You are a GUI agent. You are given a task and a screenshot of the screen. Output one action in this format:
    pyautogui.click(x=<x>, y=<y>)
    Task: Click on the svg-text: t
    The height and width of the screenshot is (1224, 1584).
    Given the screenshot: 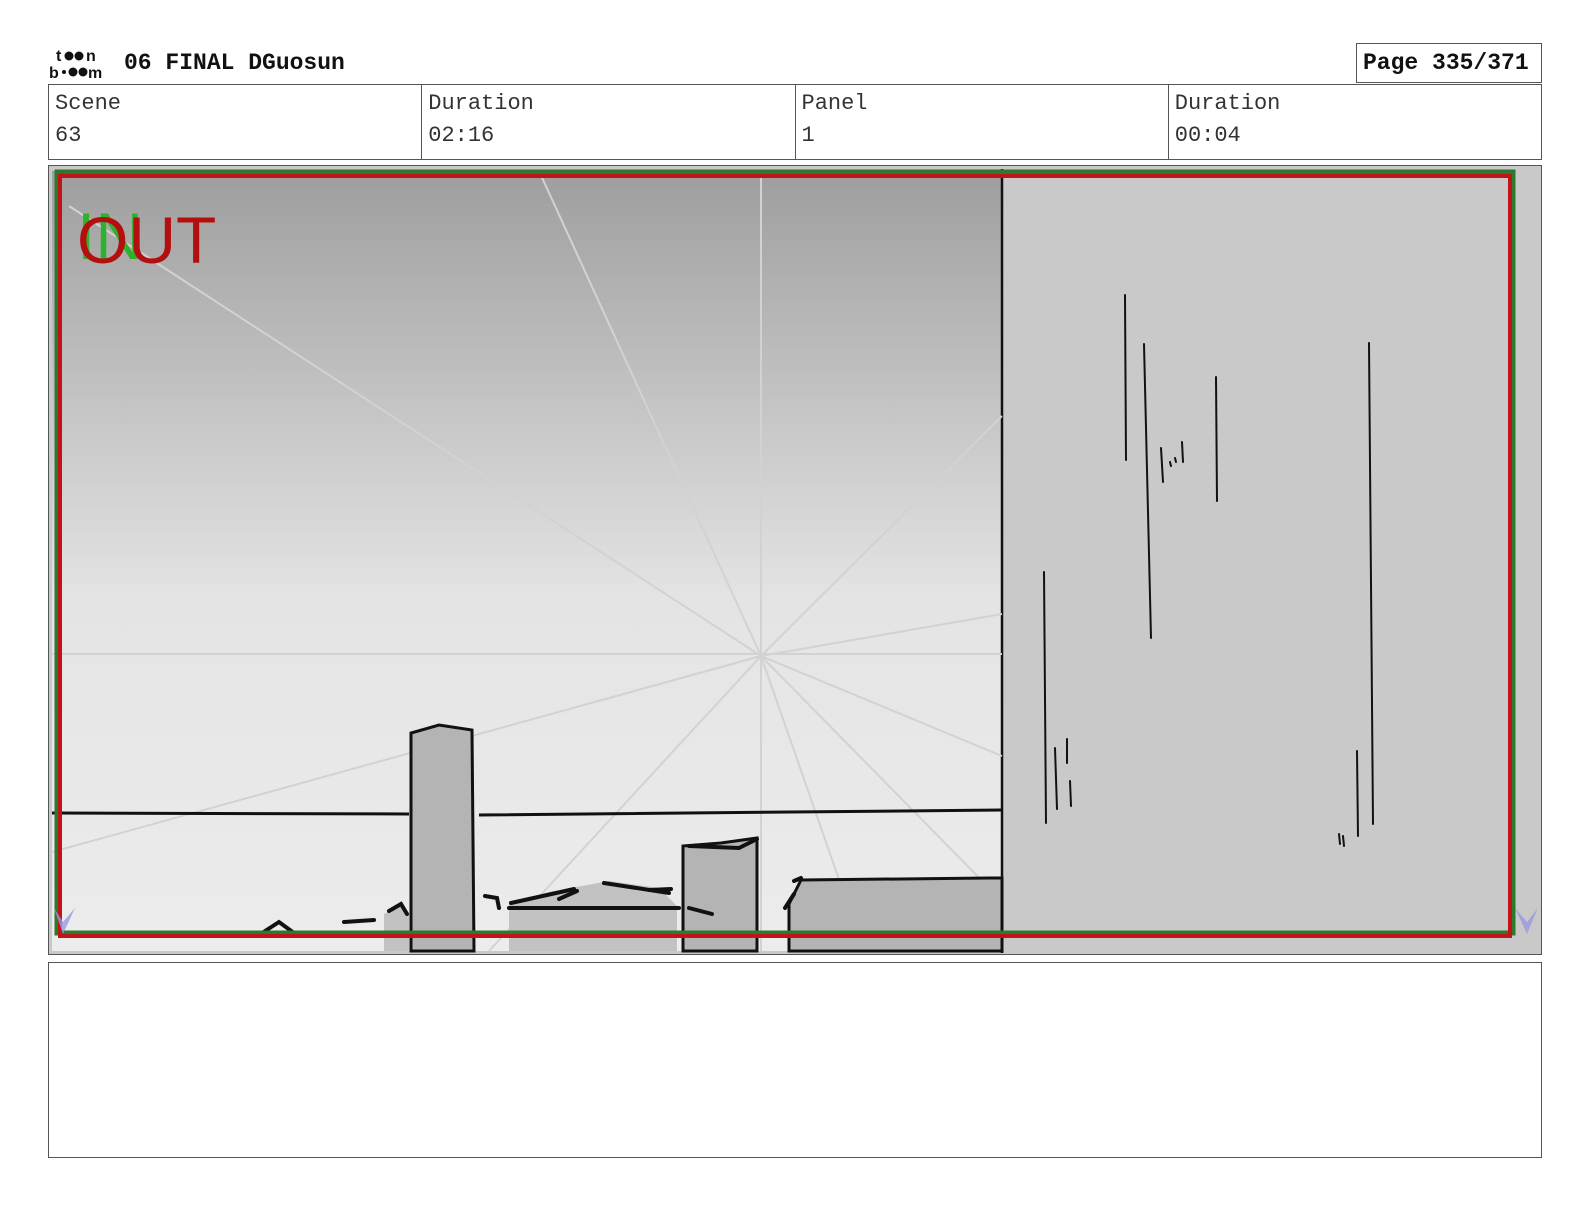 What is the action you would take?
    pyautogui.click(x=59, y=56)
    